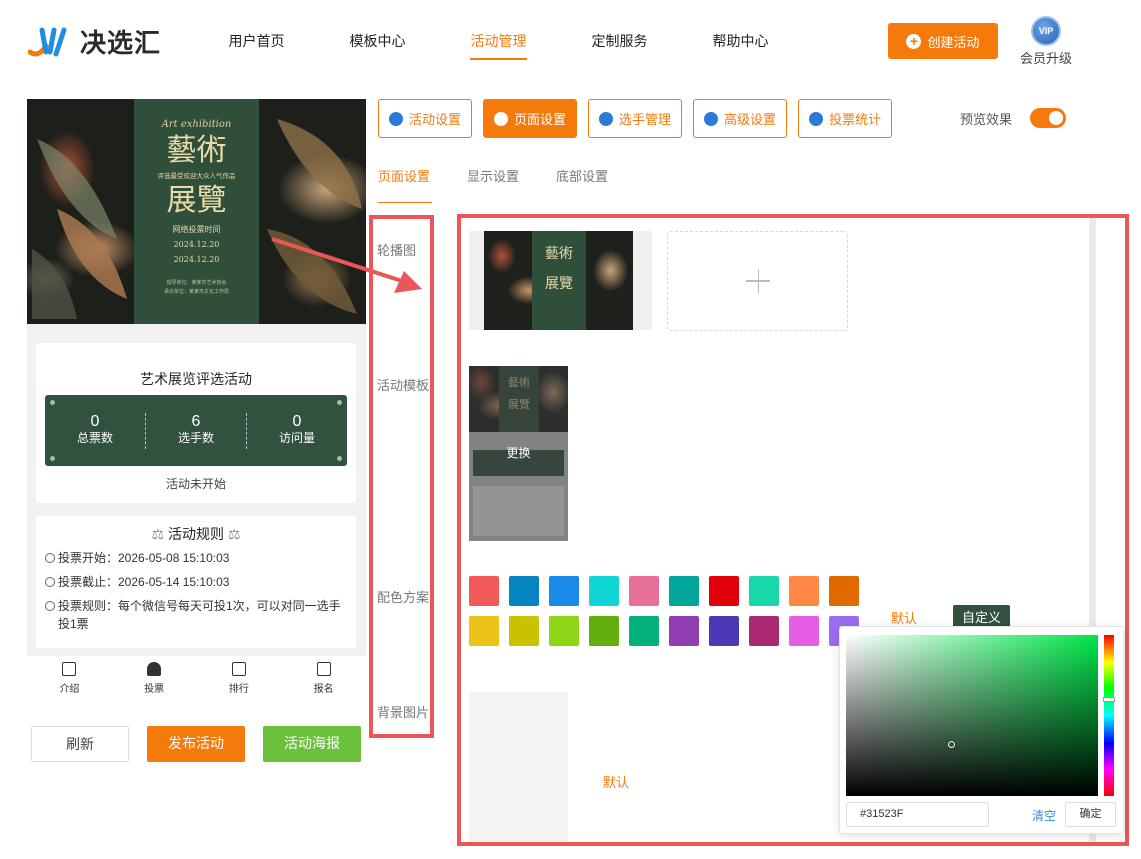 Image resolution: width=1141 pixels, height=859 pixels. What do you see at coordinates (323, 678) in the screenshot?
I see `tab-signup: 报名` at bounding box center [323, 678].